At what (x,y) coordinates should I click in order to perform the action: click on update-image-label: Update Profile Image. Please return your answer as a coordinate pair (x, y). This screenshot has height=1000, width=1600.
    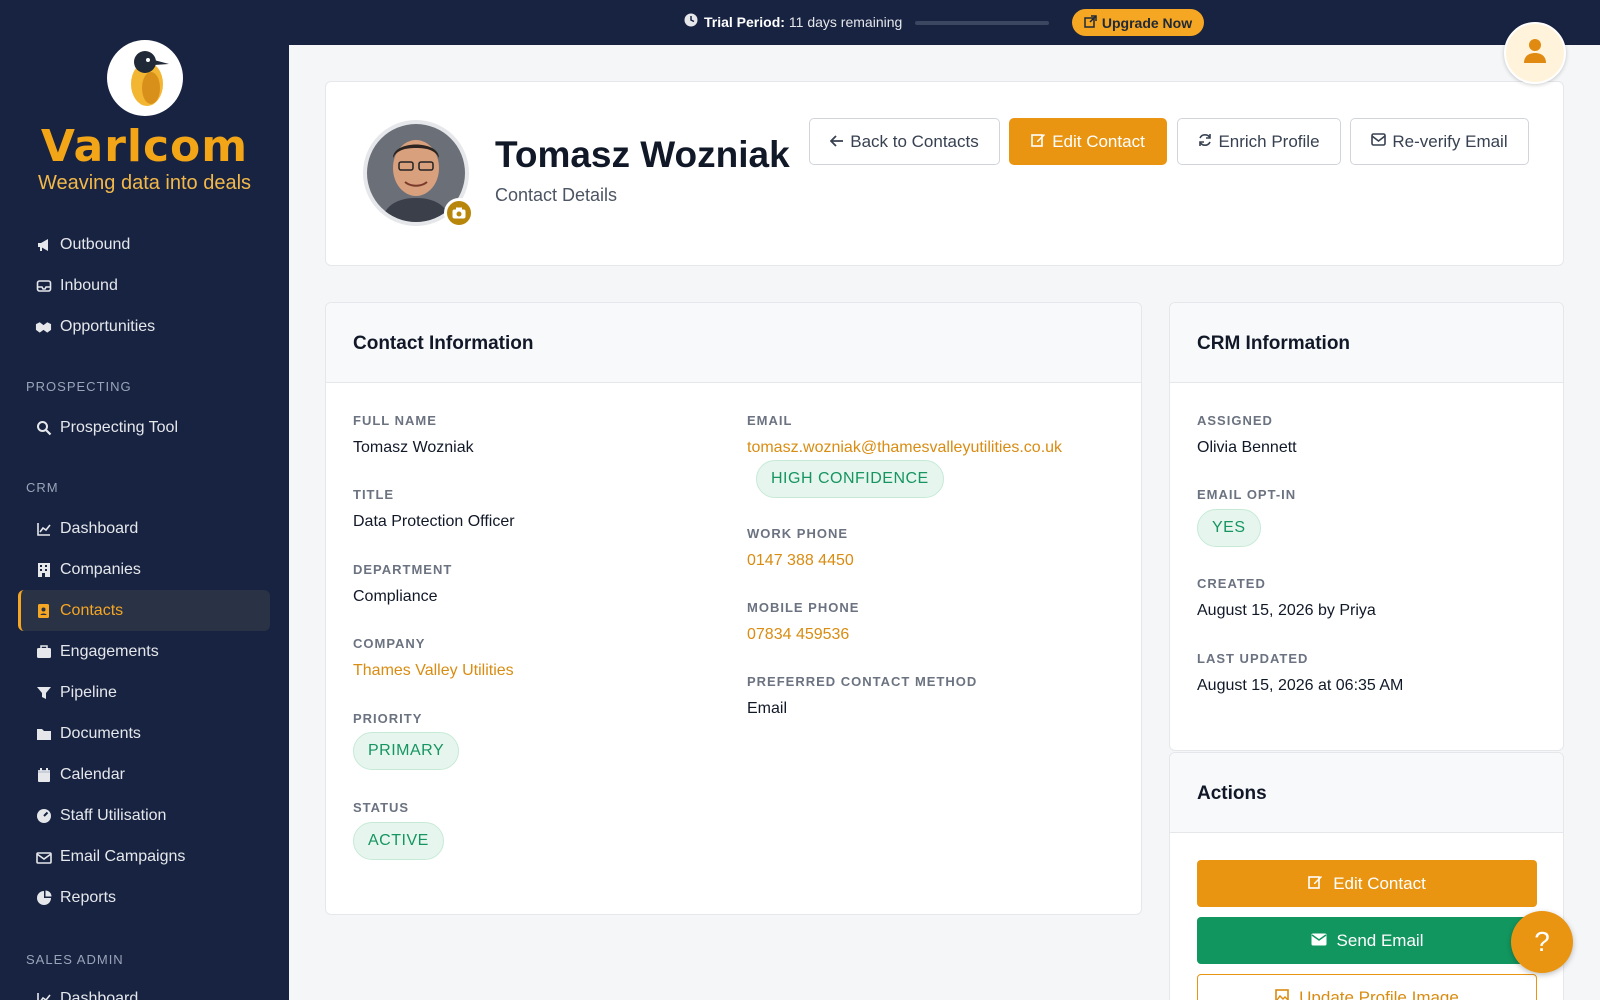
    Looking at the image, I should click on (1379, 993).